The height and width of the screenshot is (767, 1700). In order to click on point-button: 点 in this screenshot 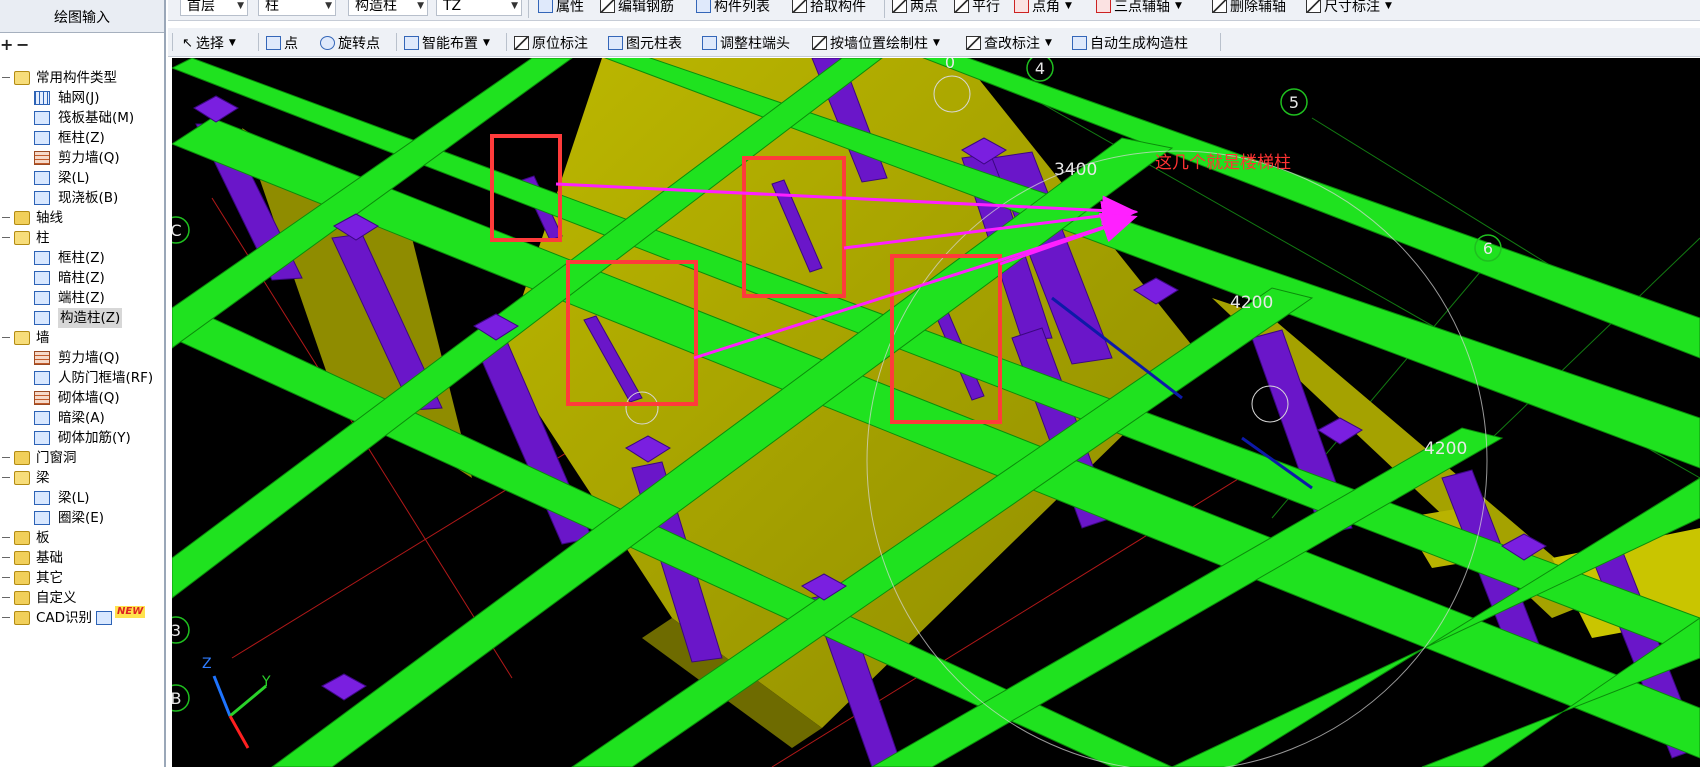, I will do `click(282, 43)`.